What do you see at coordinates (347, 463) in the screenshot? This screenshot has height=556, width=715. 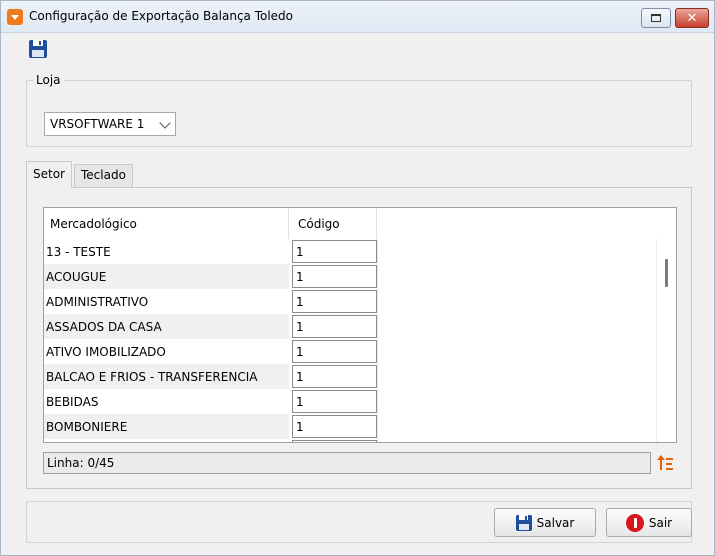 I see `row-counter: Linha: 0/45` at bounding box center [347, 463].